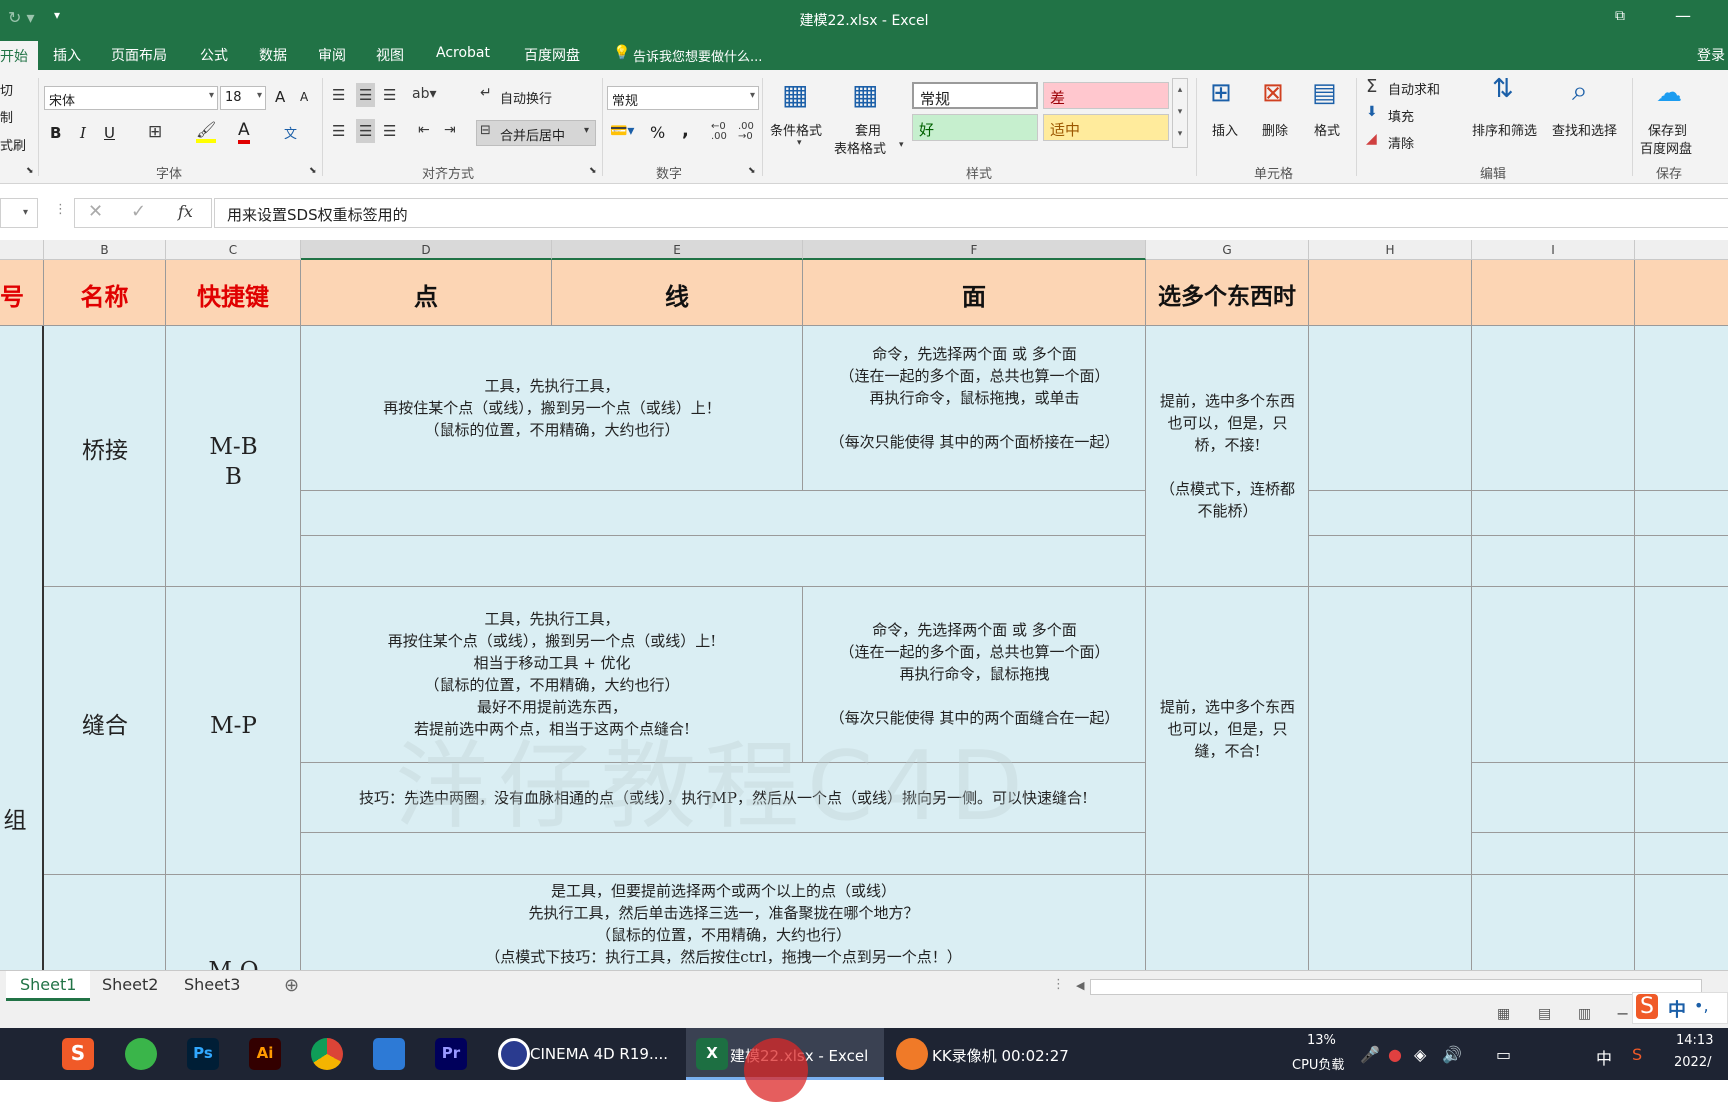  Describe the element at coordinates (1275, 129) in the screenshot. I see `delete-cells-button: 删除` at that location.